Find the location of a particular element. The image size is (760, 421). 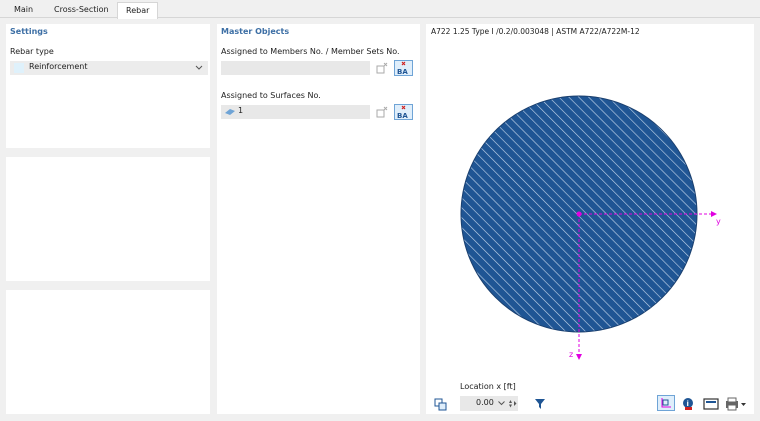

members-input is located at coordinates (295, 68).